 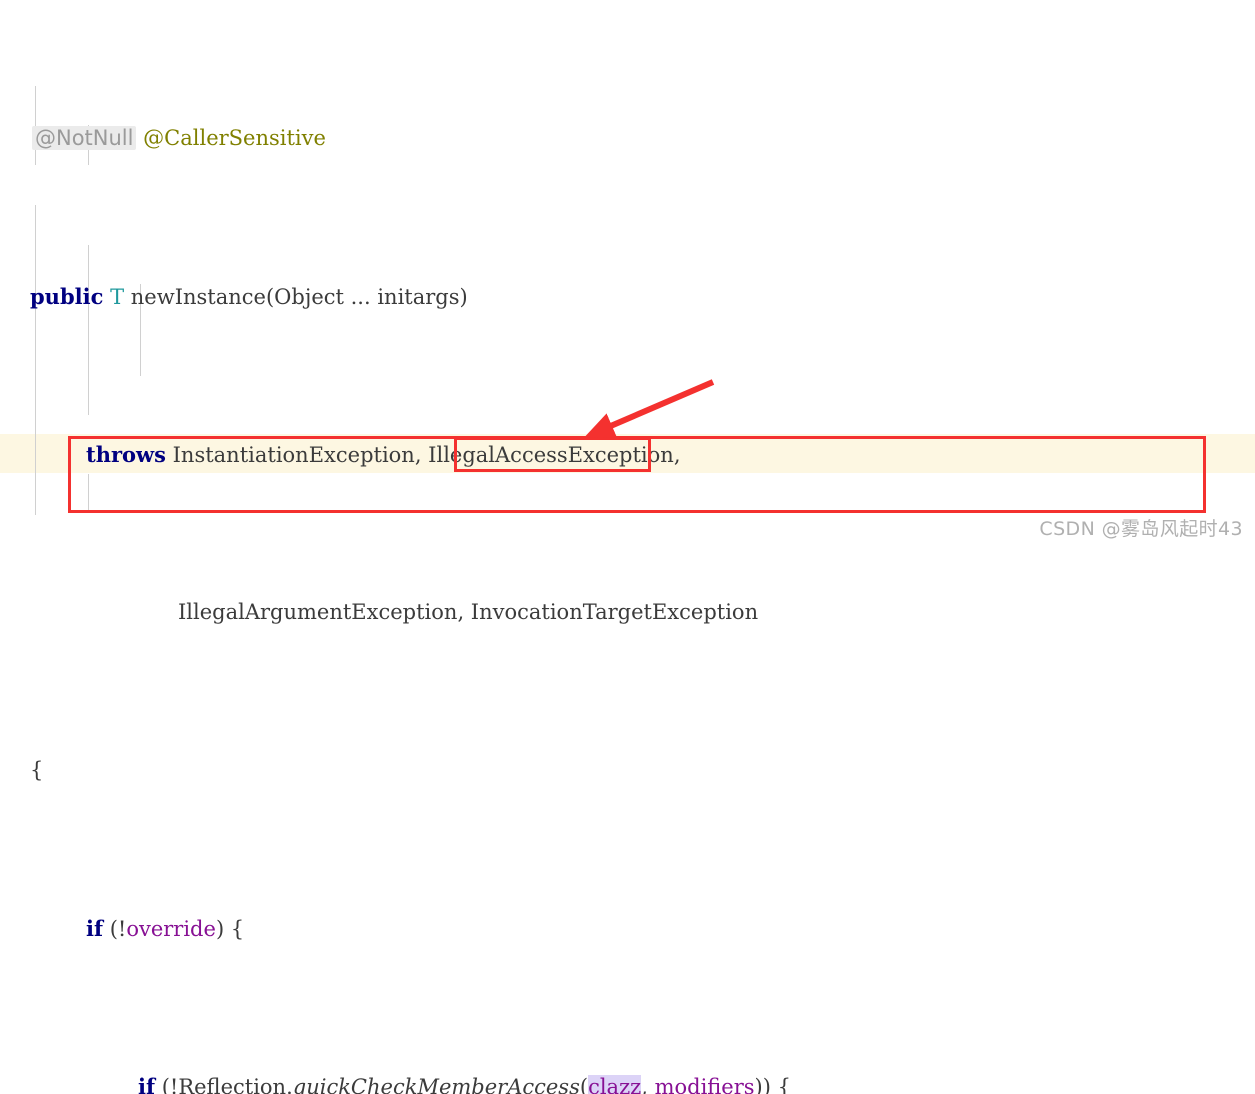 I want to click on code-line-1: @NotNull @CallerSensitive, so click(x=627, y=139).